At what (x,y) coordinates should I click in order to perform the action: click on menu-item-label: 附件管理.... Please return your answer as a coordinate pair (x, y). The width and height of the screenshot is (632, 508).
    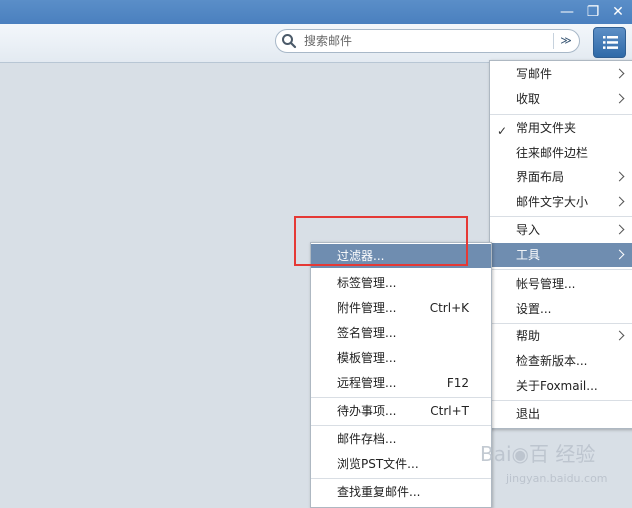
    Looking at the image, I should click on (367, 308).